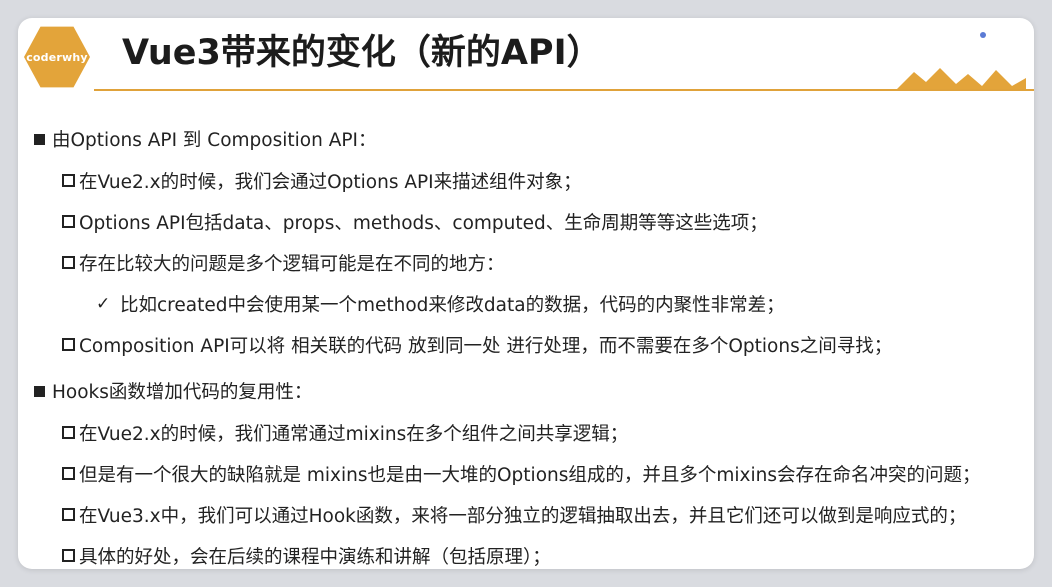  What do you see at coordinates (354, 434) in the screenshot?
I see `list-item-text: 在Vue2.x的时候，我们通常通过mixins在多个组件之间共享逻辑；` at bounding box center [354, 434].